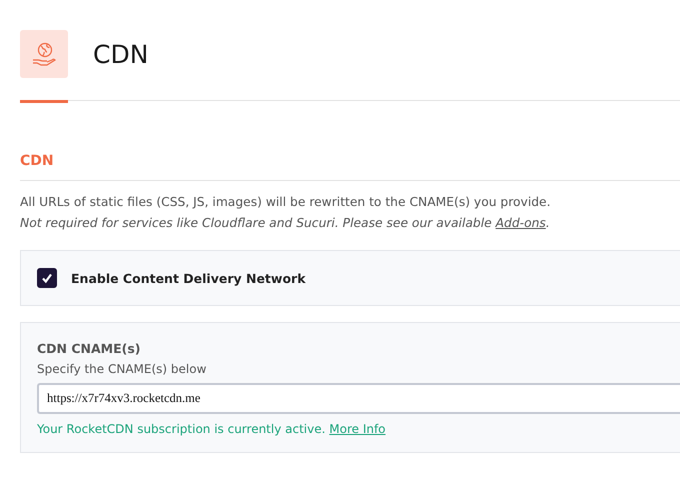 Image resolution: width=680 pixels, height=485 pixels. Describe the element at coordinates (89, 348) in the screenshot. I see `field-title: CDN CNAME(s)` at that location.